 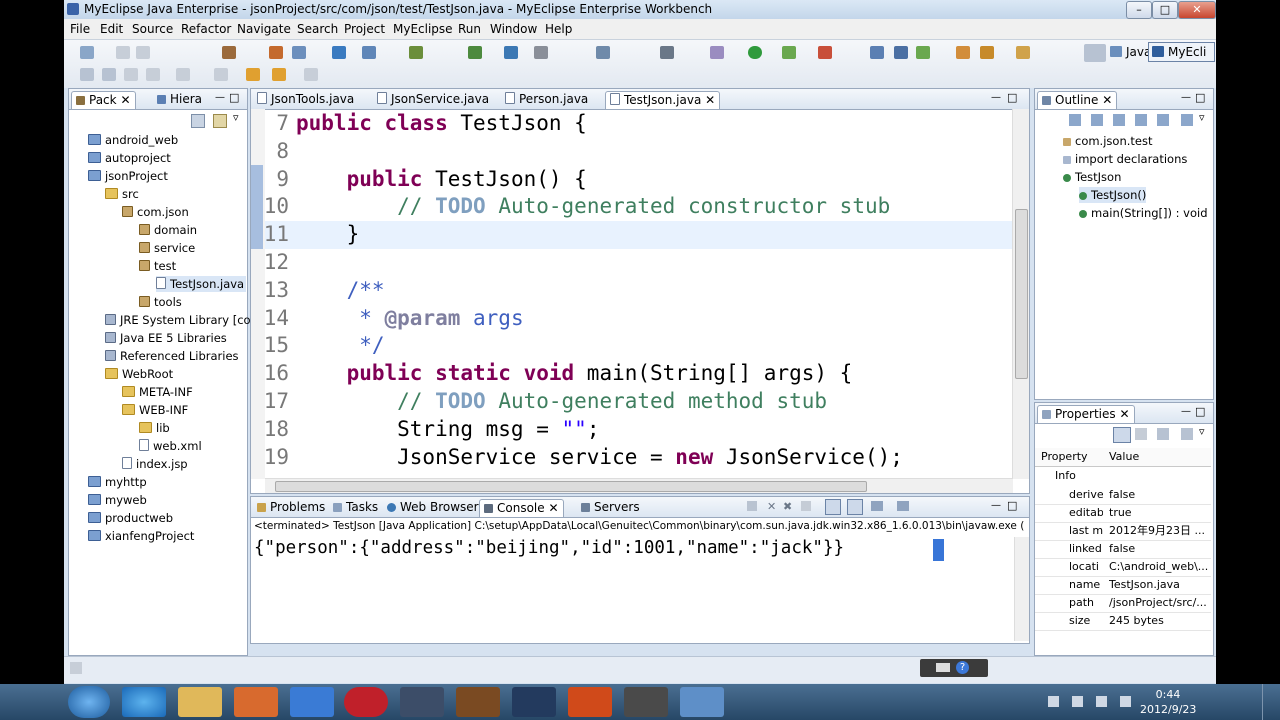 What do you see at coordinates (901, 52) in the screenshot?
I see `new-class-icon` at bounding box center [901, 52].